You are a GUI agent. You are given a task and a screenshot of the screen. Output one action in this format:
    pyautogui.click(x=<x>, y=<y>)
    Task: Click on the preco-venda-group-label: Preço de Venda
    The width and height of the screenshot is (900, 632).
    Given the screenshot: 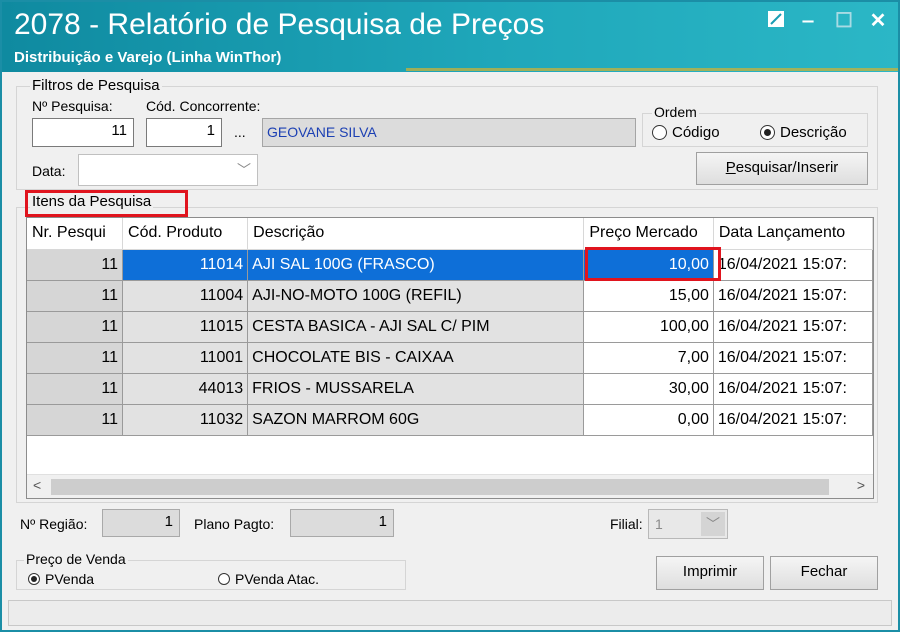 What is the action you would take?
    pyautogui.click(x=76, y=559)
    